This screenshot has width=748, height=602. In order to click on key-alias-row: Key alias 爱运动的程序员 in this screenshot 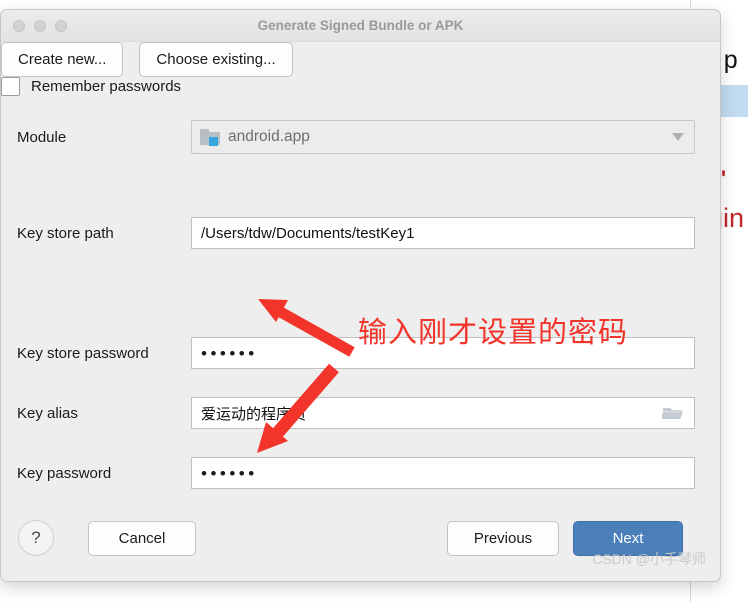, I will do `click(356, 413)`.